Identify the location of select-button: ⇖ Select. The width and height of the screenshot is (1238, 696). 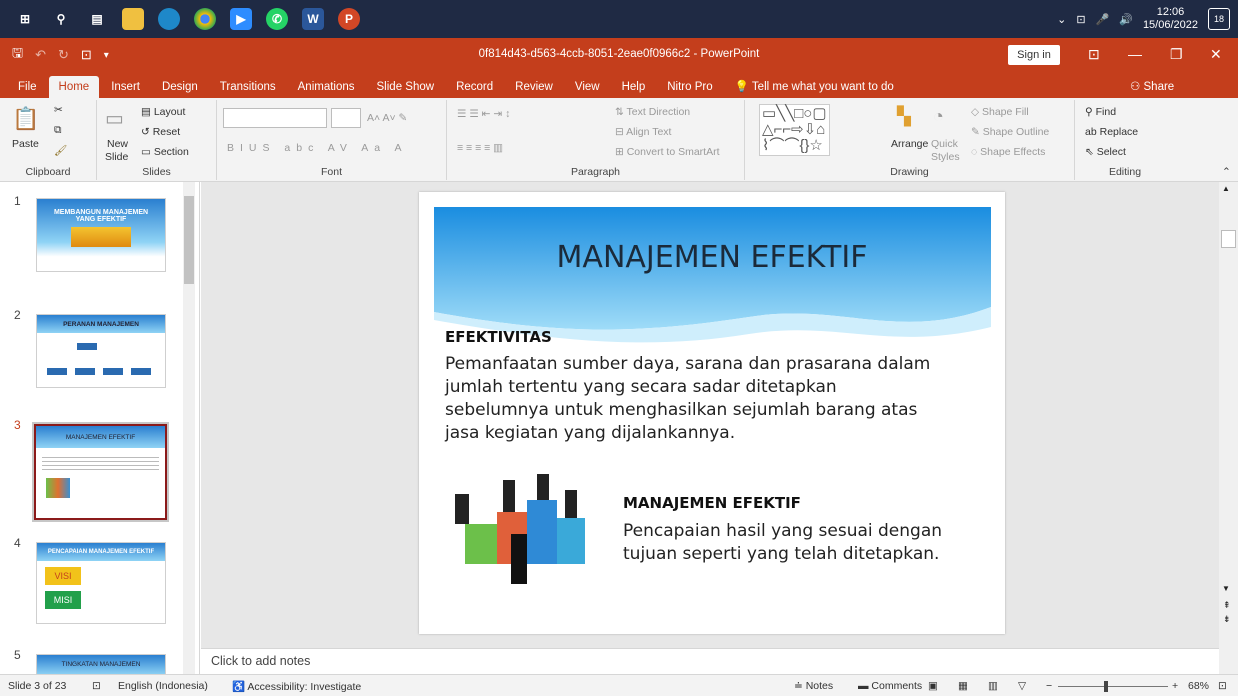
(1105, 152).